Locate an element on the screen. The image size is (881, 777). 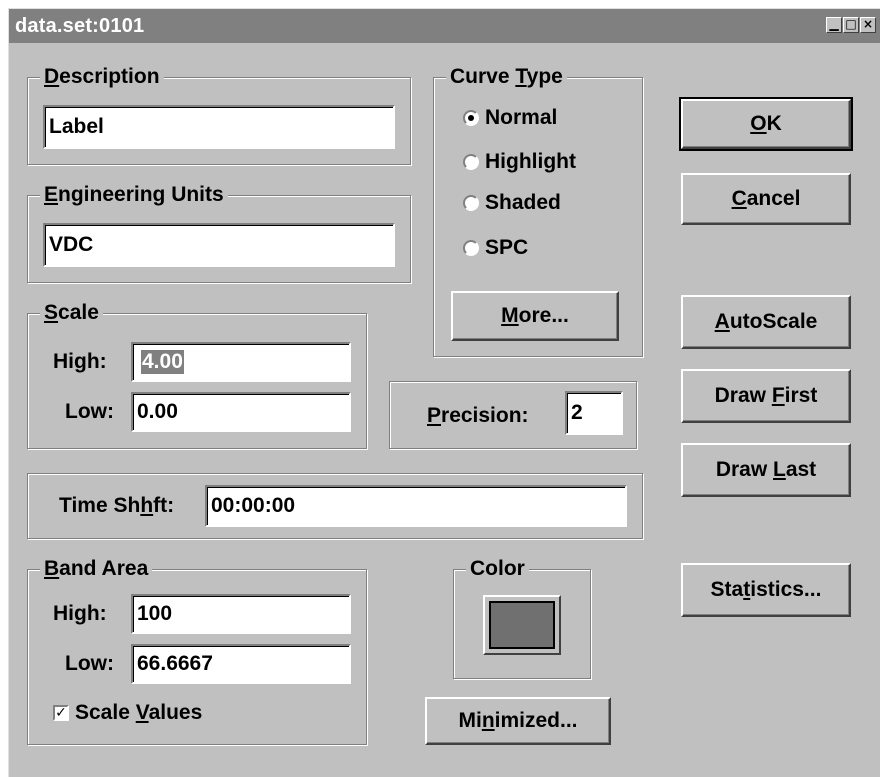
radio-shaded: Shaded is located at coordinates (512, 203).